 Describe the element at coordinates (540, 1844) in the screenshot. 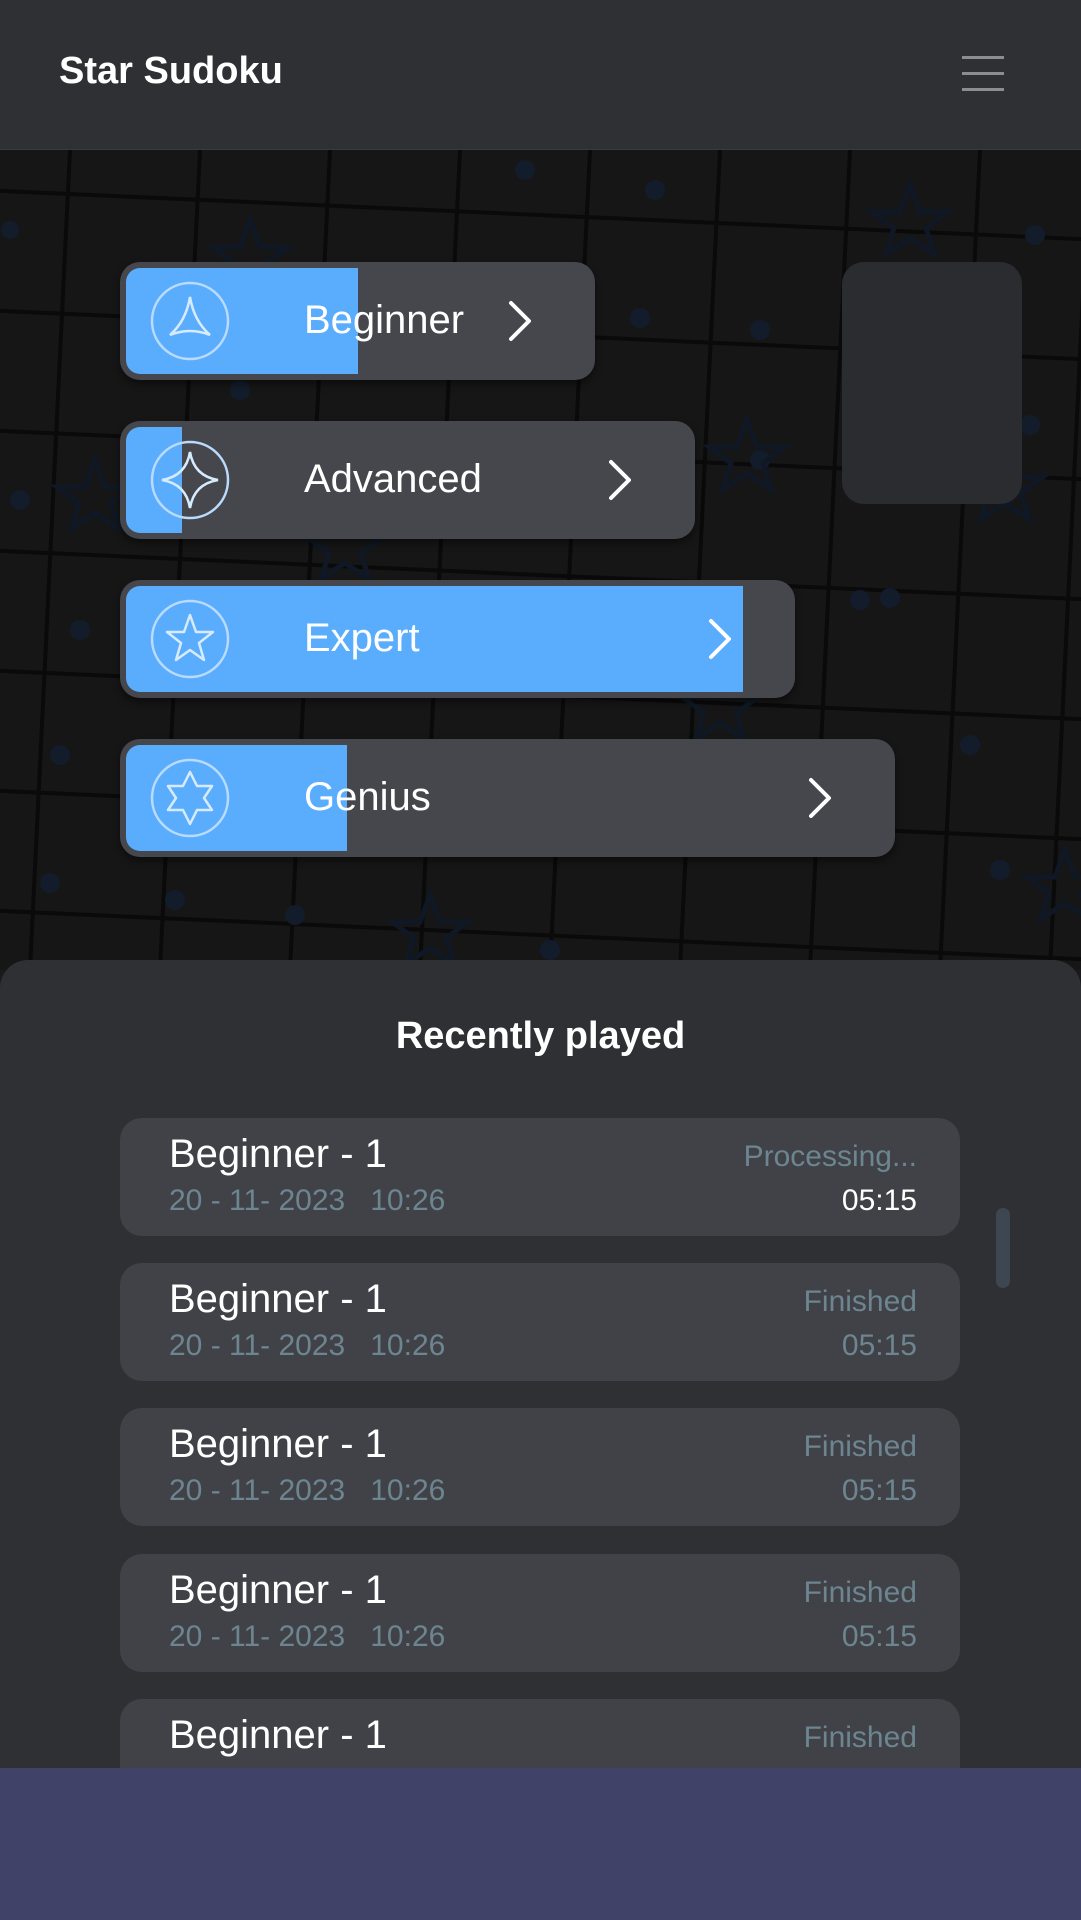

I see `bottom-bar` at that location.